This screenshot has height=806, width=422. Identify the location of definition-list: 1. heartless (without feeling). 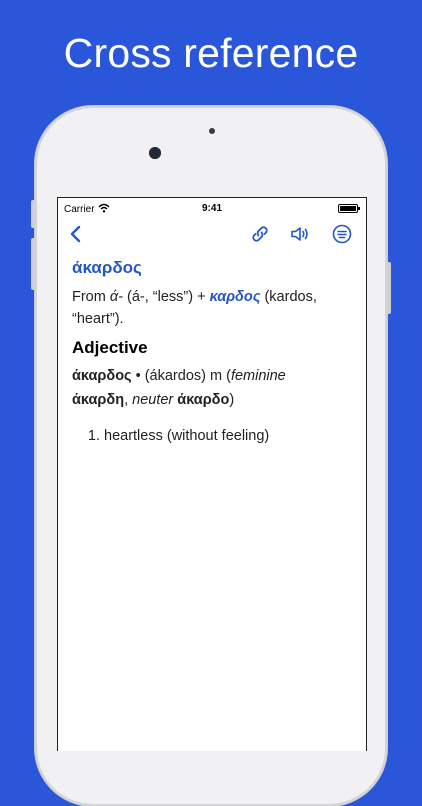
(215, 436).